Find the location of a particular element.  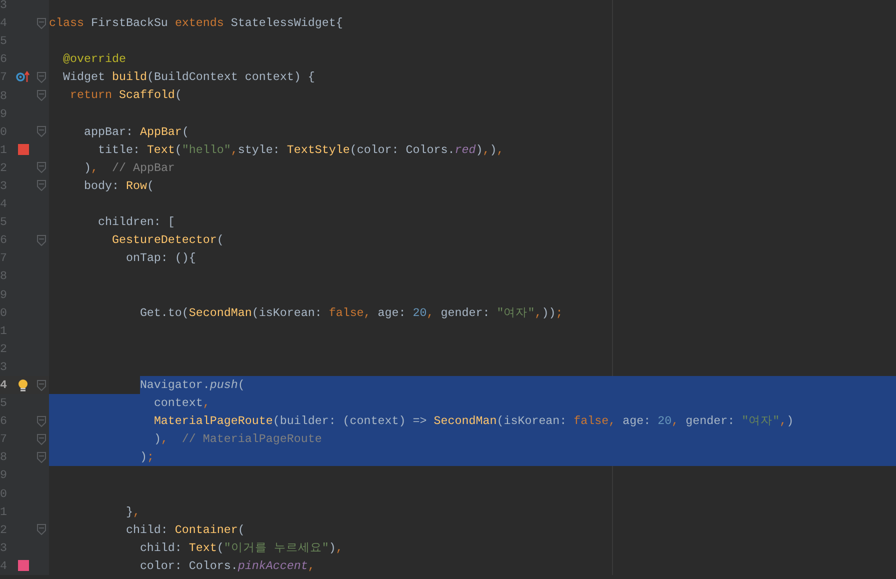

code-line: GestureDetector( is located at coordinates (168, 241).